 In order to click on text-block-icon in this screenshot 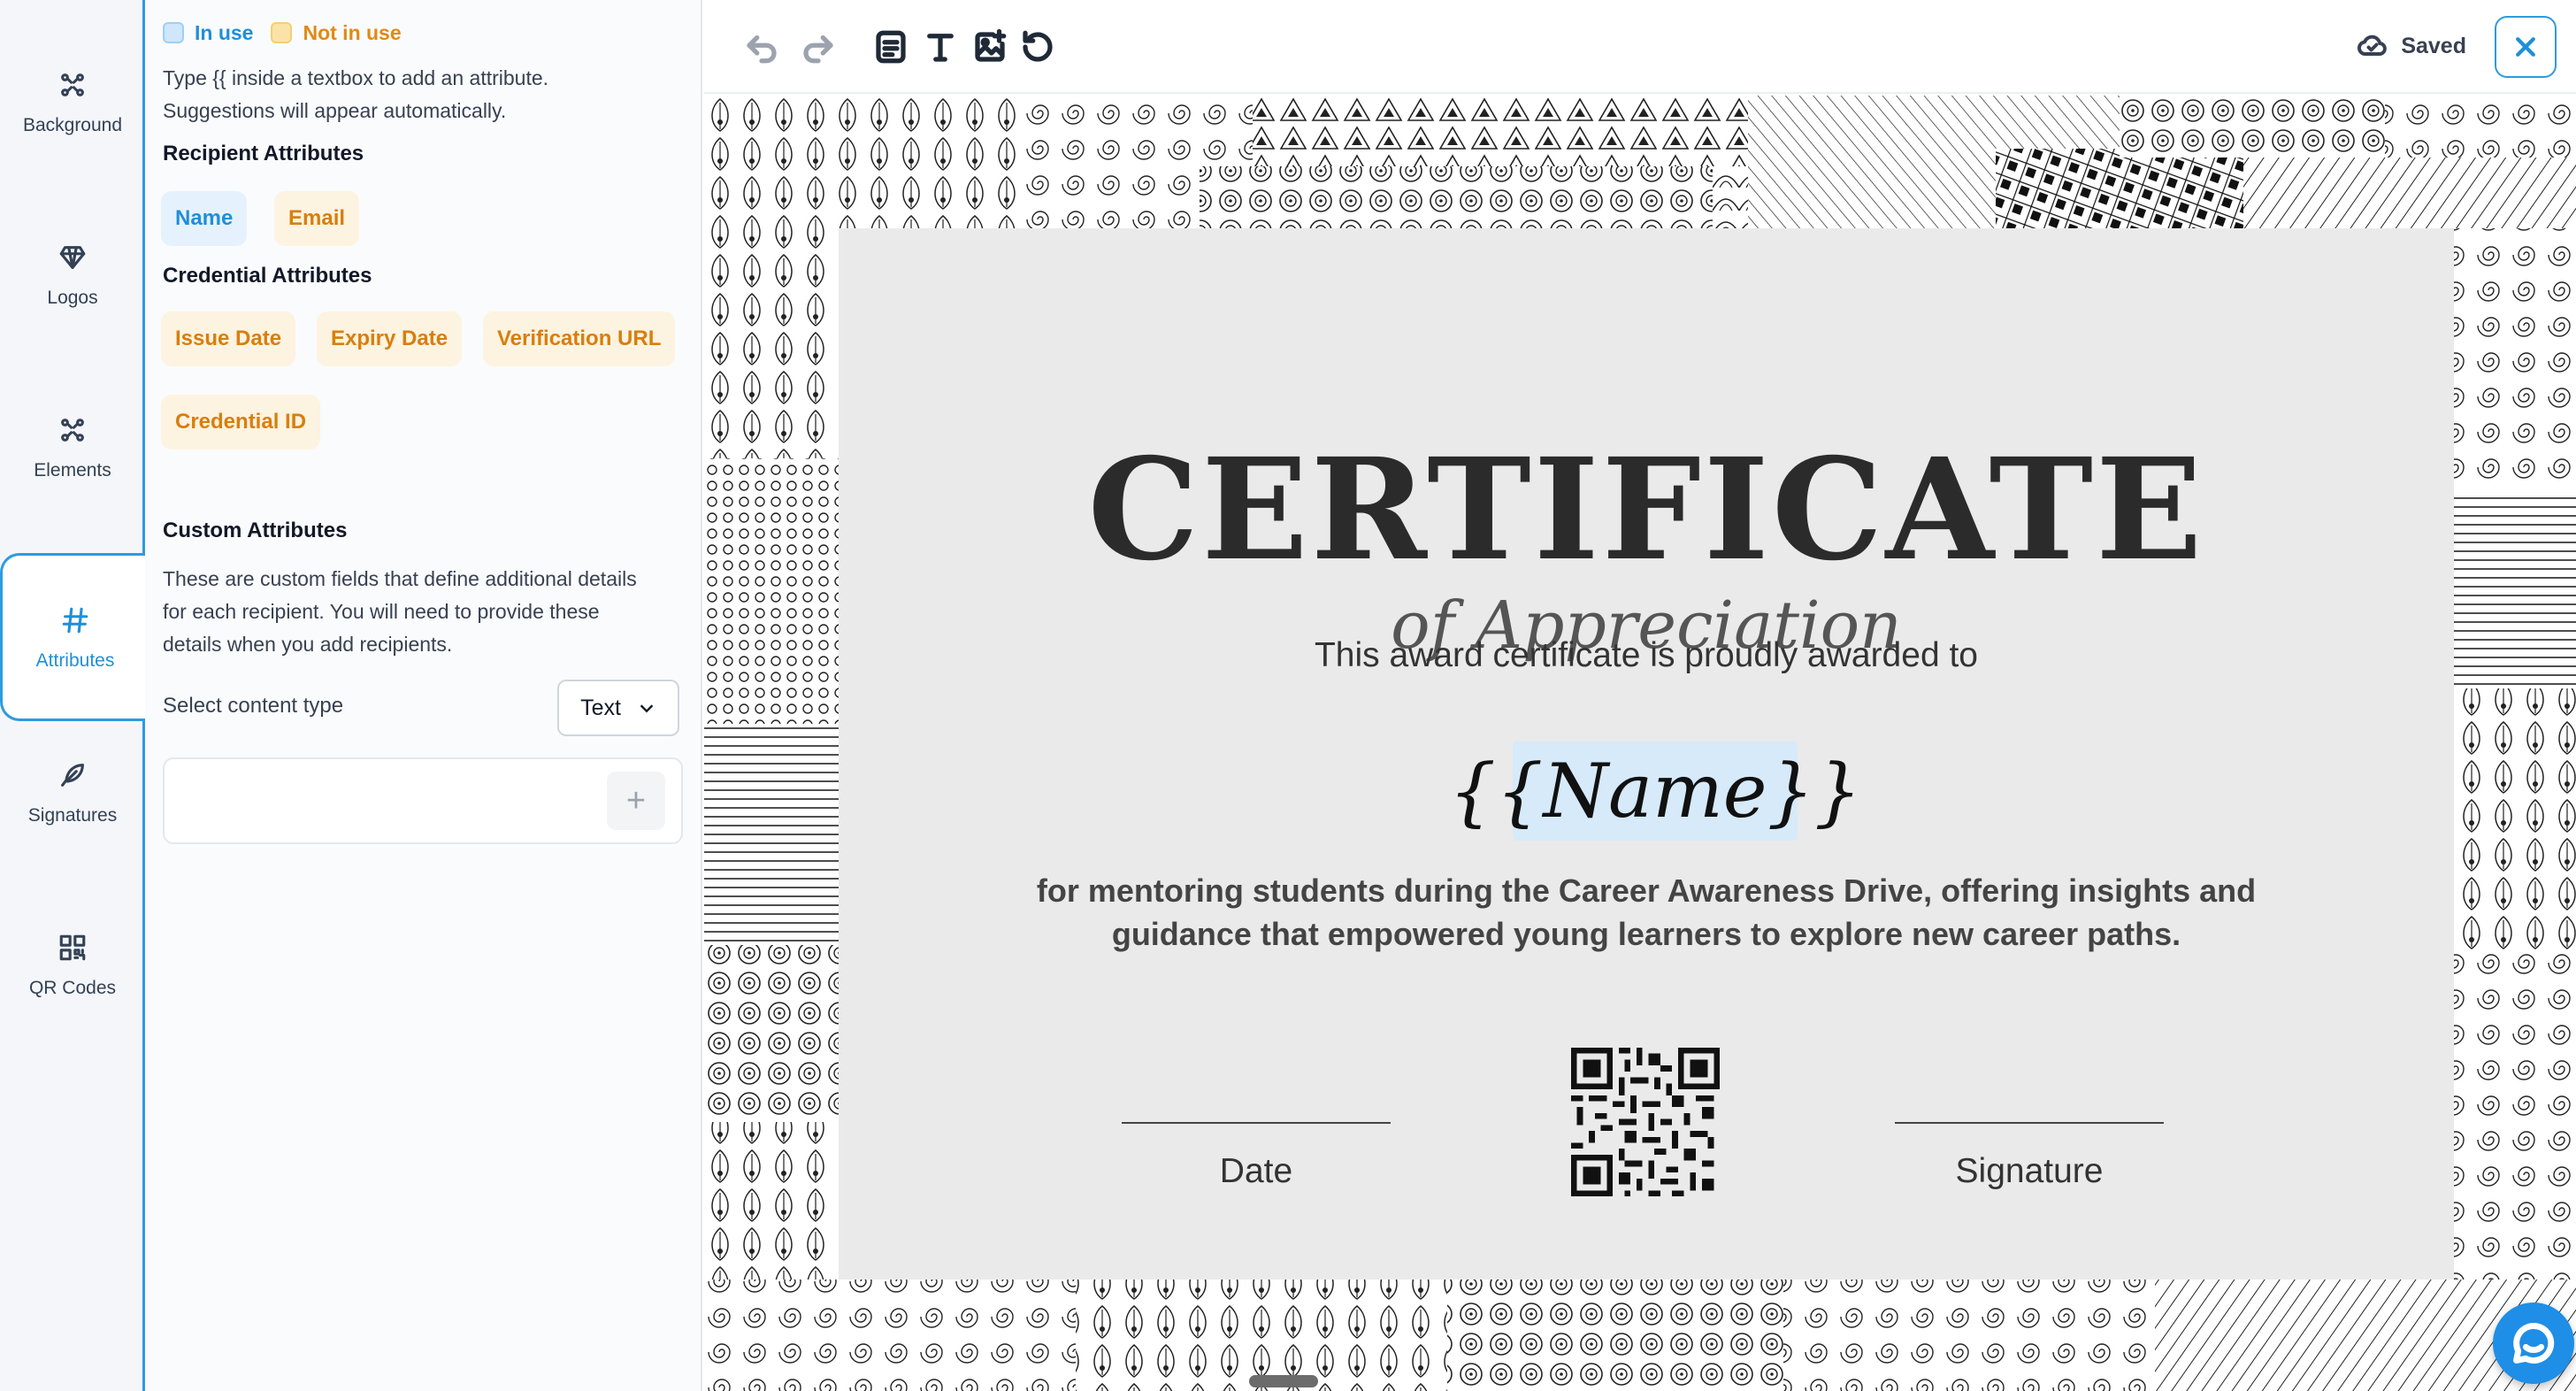, I will do `click(891, 47)`.